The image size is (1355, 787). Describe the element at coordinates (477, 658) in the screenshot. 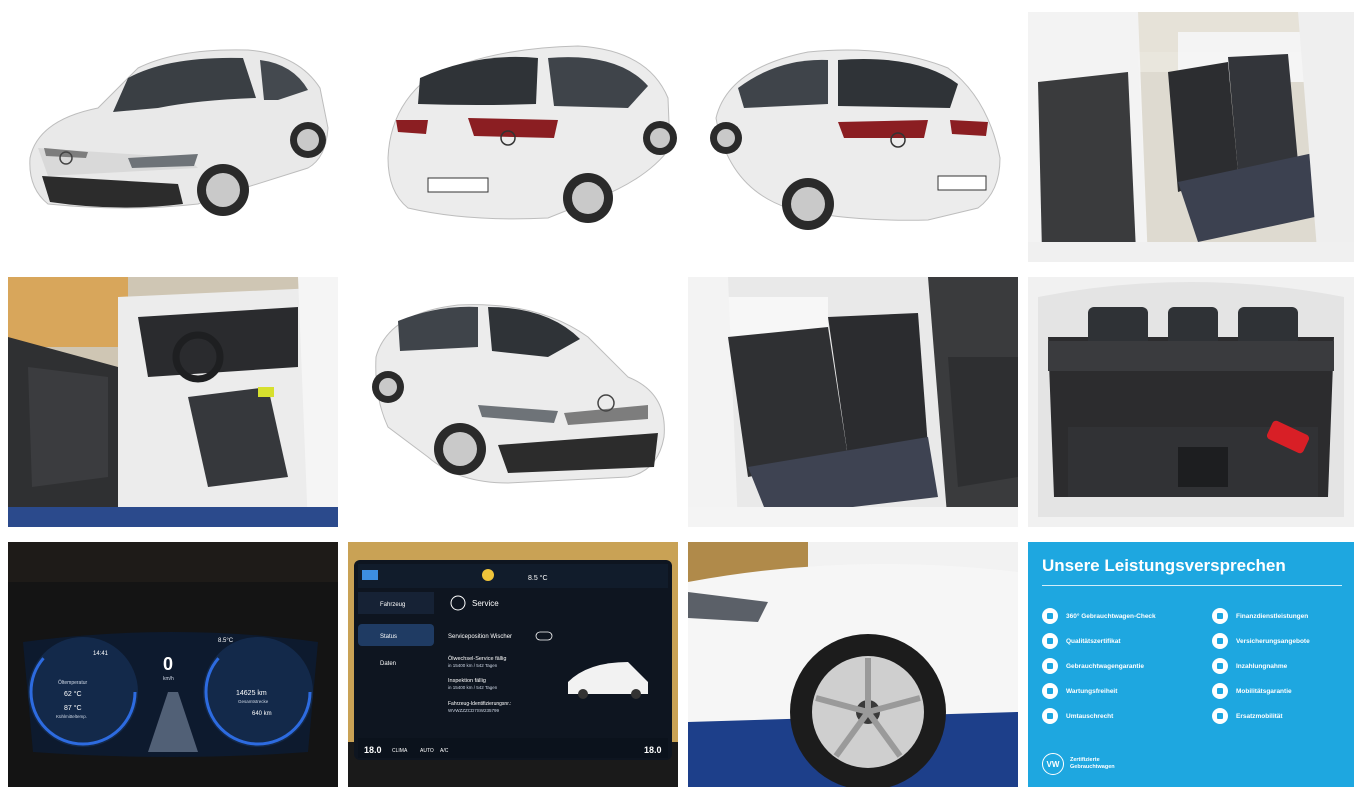

I see `oil-service: Ölwechsel-Service fällig` at that location.